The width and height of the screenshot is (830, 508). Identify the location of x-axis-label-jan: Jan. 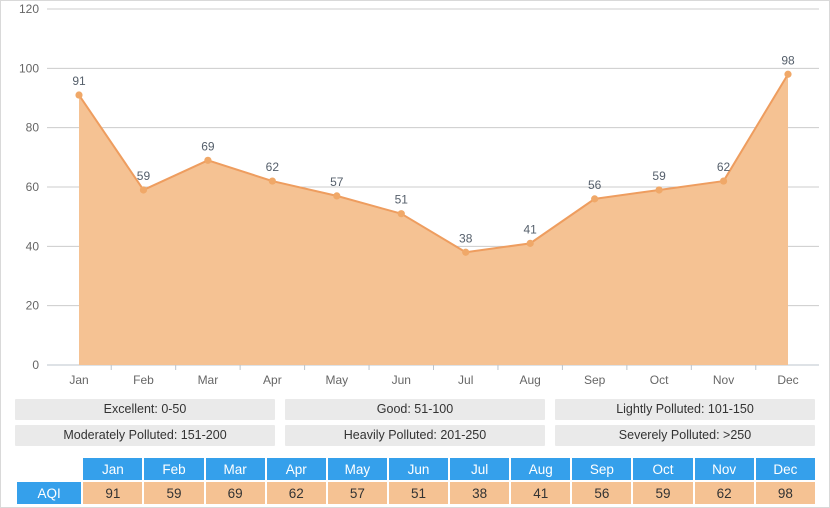
(78, 380).